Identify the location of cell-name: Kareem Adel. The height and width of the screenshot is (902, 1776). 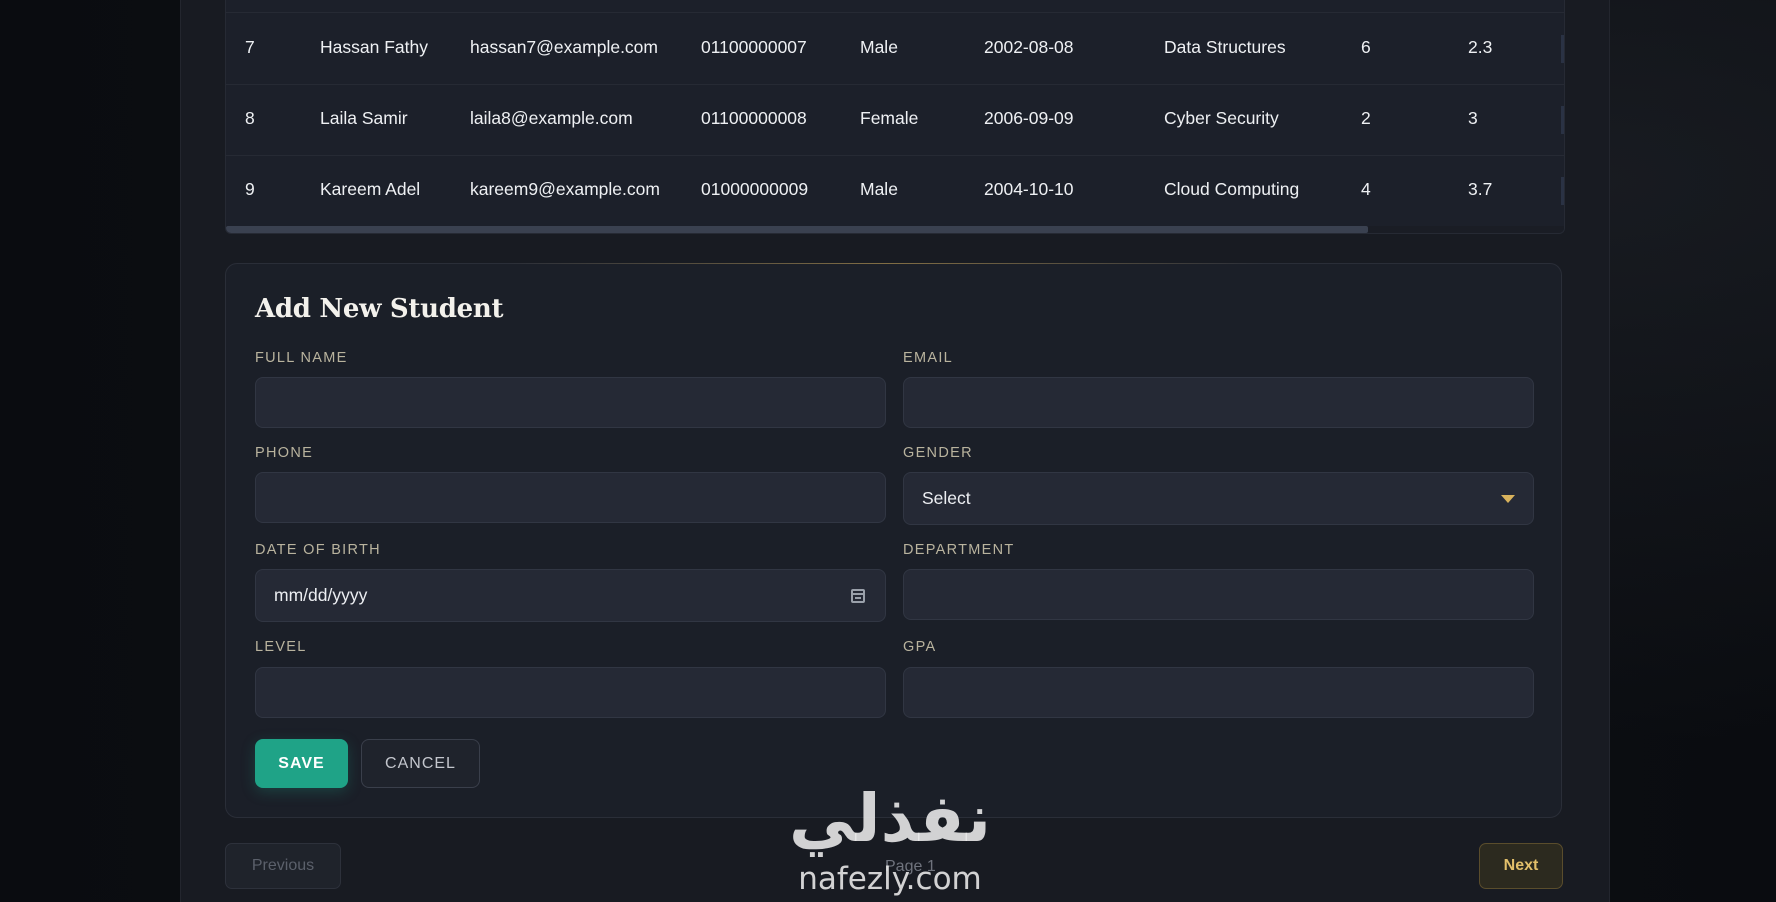
(370, 189).